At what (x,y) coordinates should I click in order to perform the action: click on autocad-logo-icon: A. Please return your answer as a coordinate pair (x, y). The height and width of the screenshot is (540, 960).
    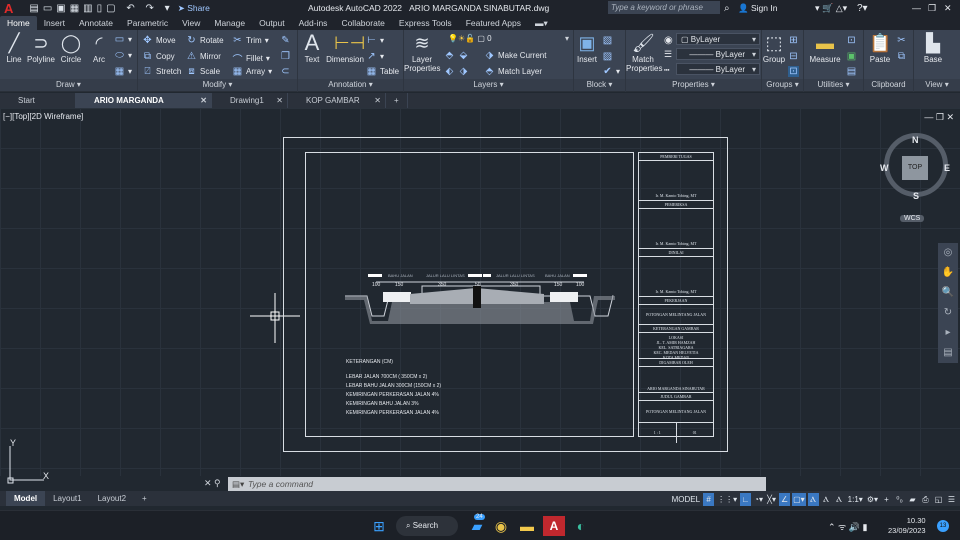
    Looking at the image, I should click on (8, 8).